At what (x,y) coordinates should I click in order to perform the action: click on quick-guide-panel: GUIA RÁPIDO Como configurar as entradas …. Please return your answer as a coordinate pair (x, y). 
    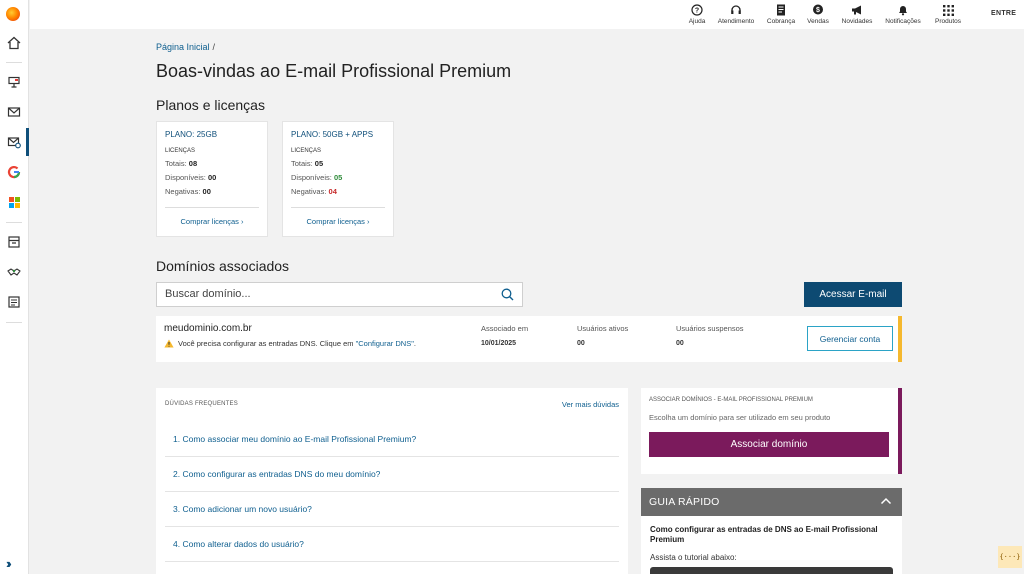
    Looking at the image, I should click on (771, 531).